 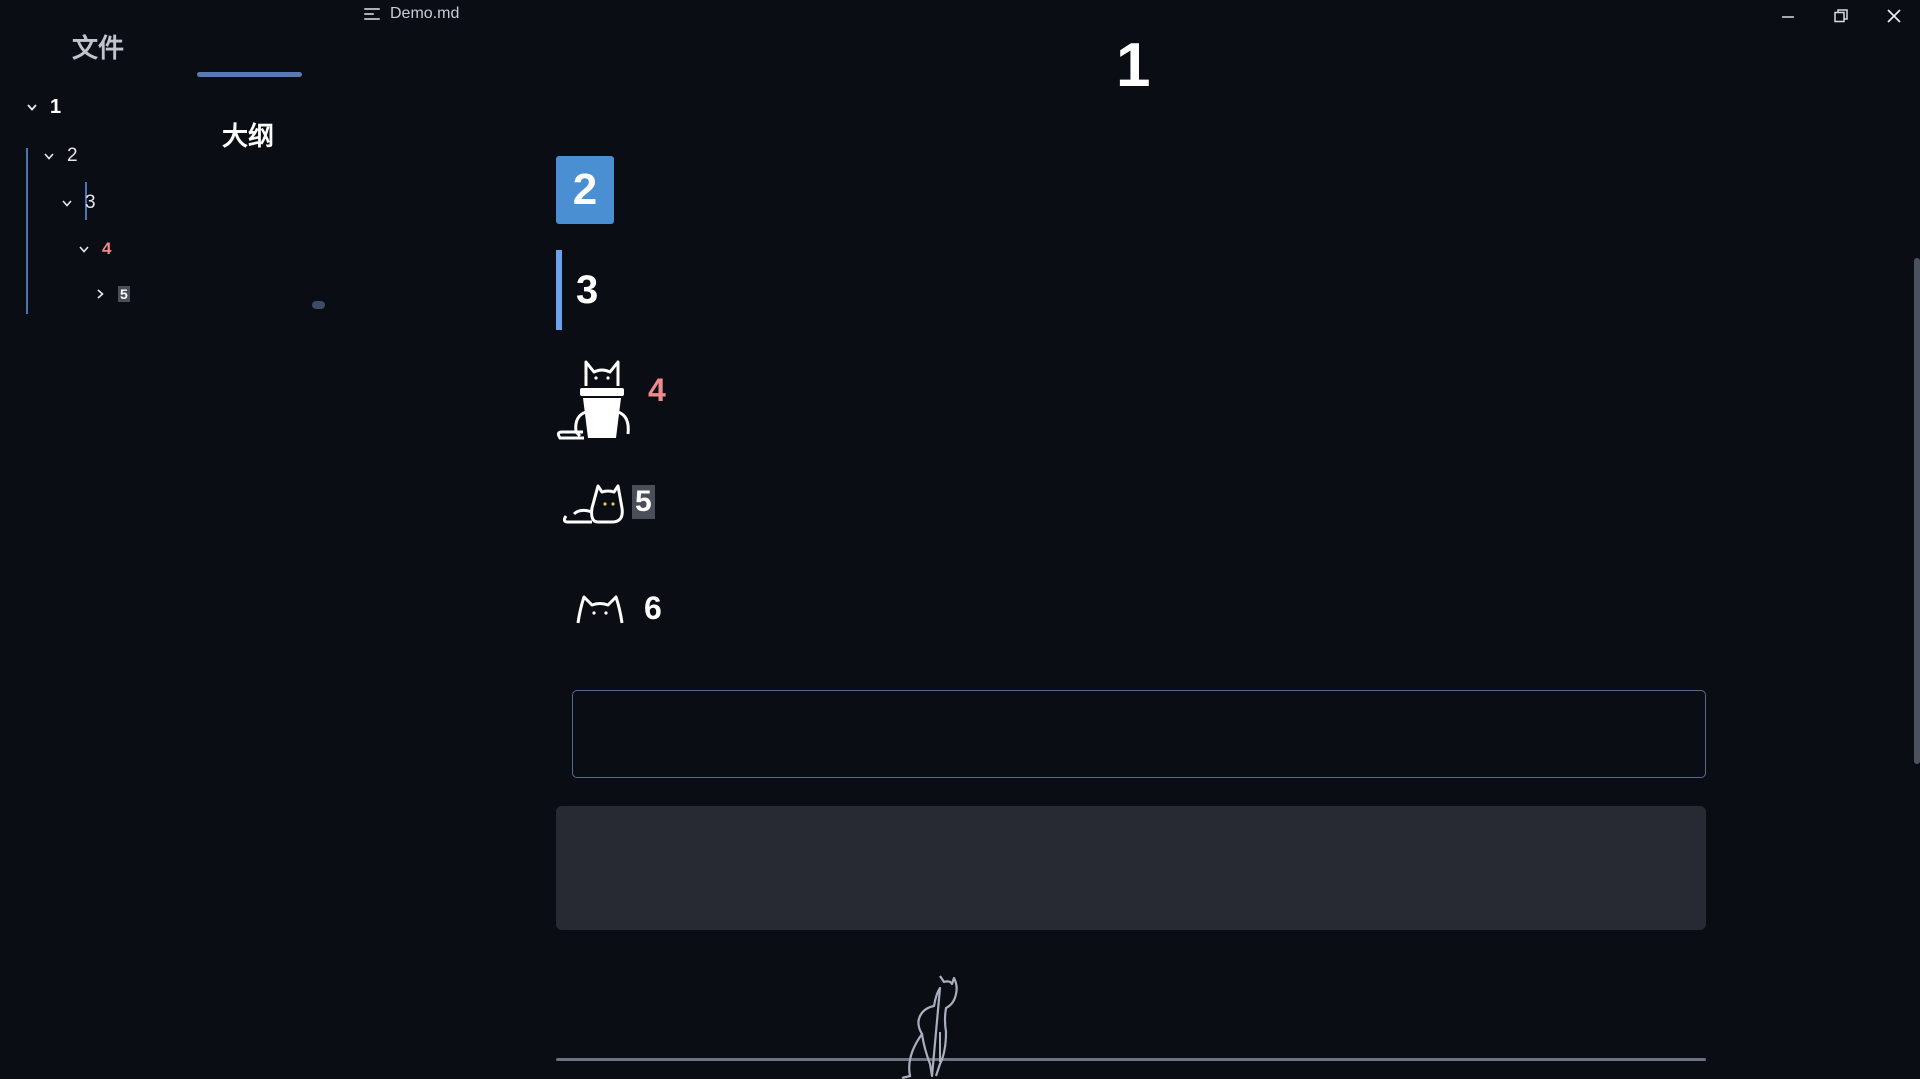 I want to click on heading-5: 5, so click(x=608, y=502).